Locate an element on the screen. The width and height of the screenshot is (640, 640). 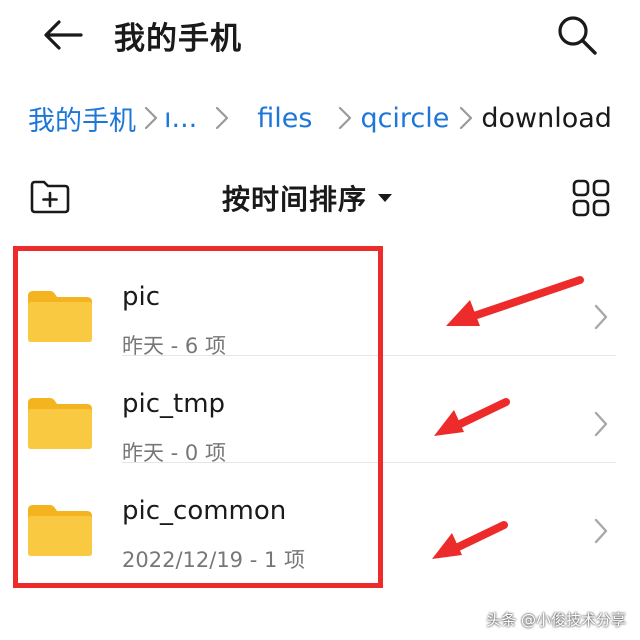
back-button is located at coordinates (63, 35).